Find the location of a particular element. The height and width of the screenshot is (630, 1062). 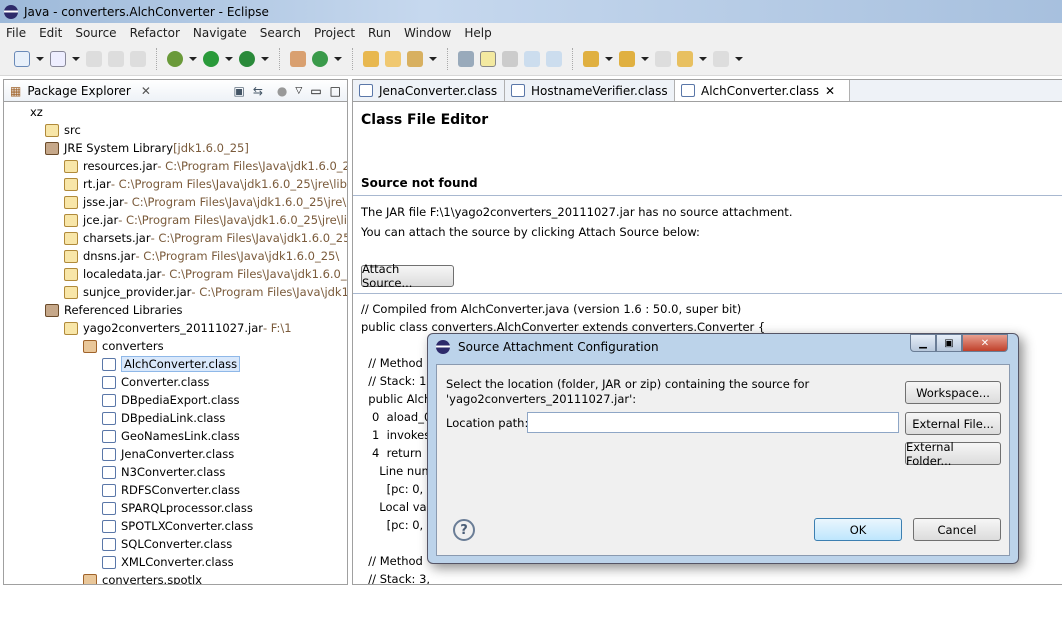

menu-window: Window is located at coordinates (427, 33).